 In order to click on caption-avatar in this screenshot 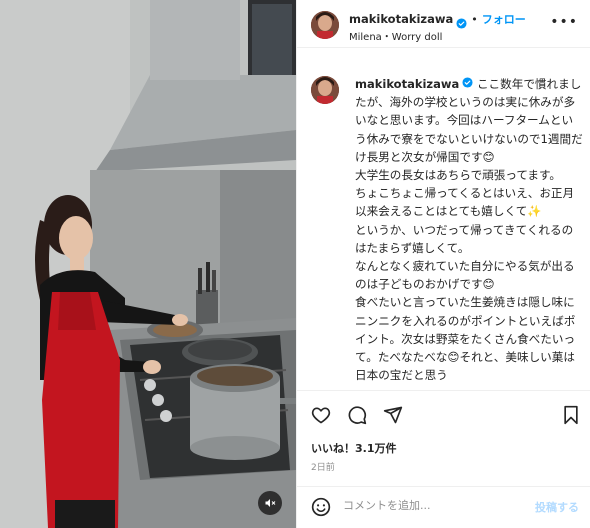, I will do `click(325, 90)`.